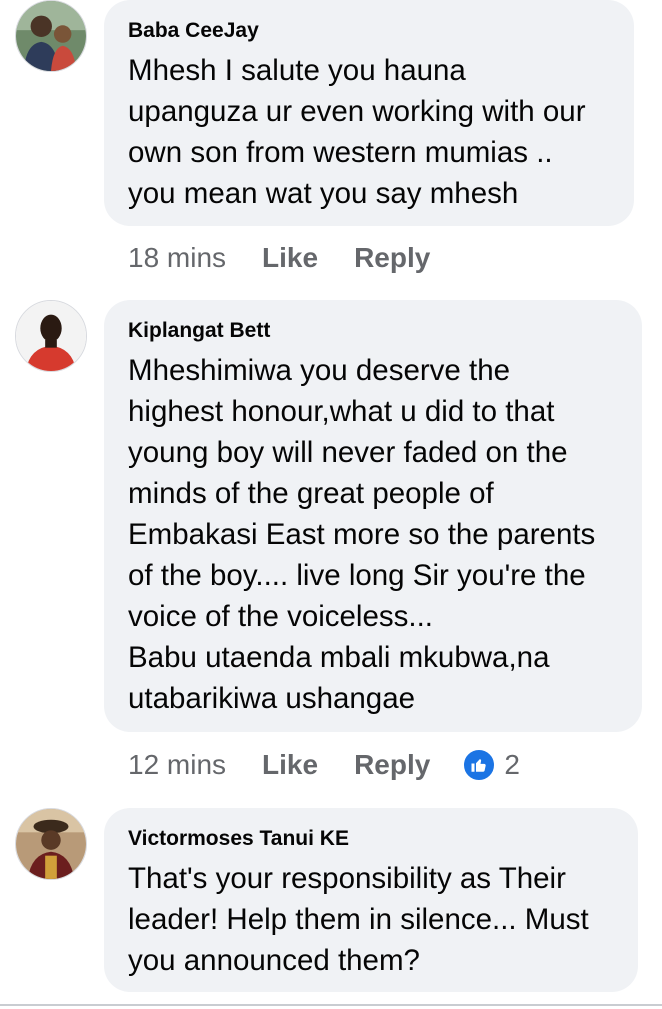 Image resolution: width=662 pixels, height=1009 pixels. I want to click on comment-author: Kiplangat Bett, so click(373, 331).